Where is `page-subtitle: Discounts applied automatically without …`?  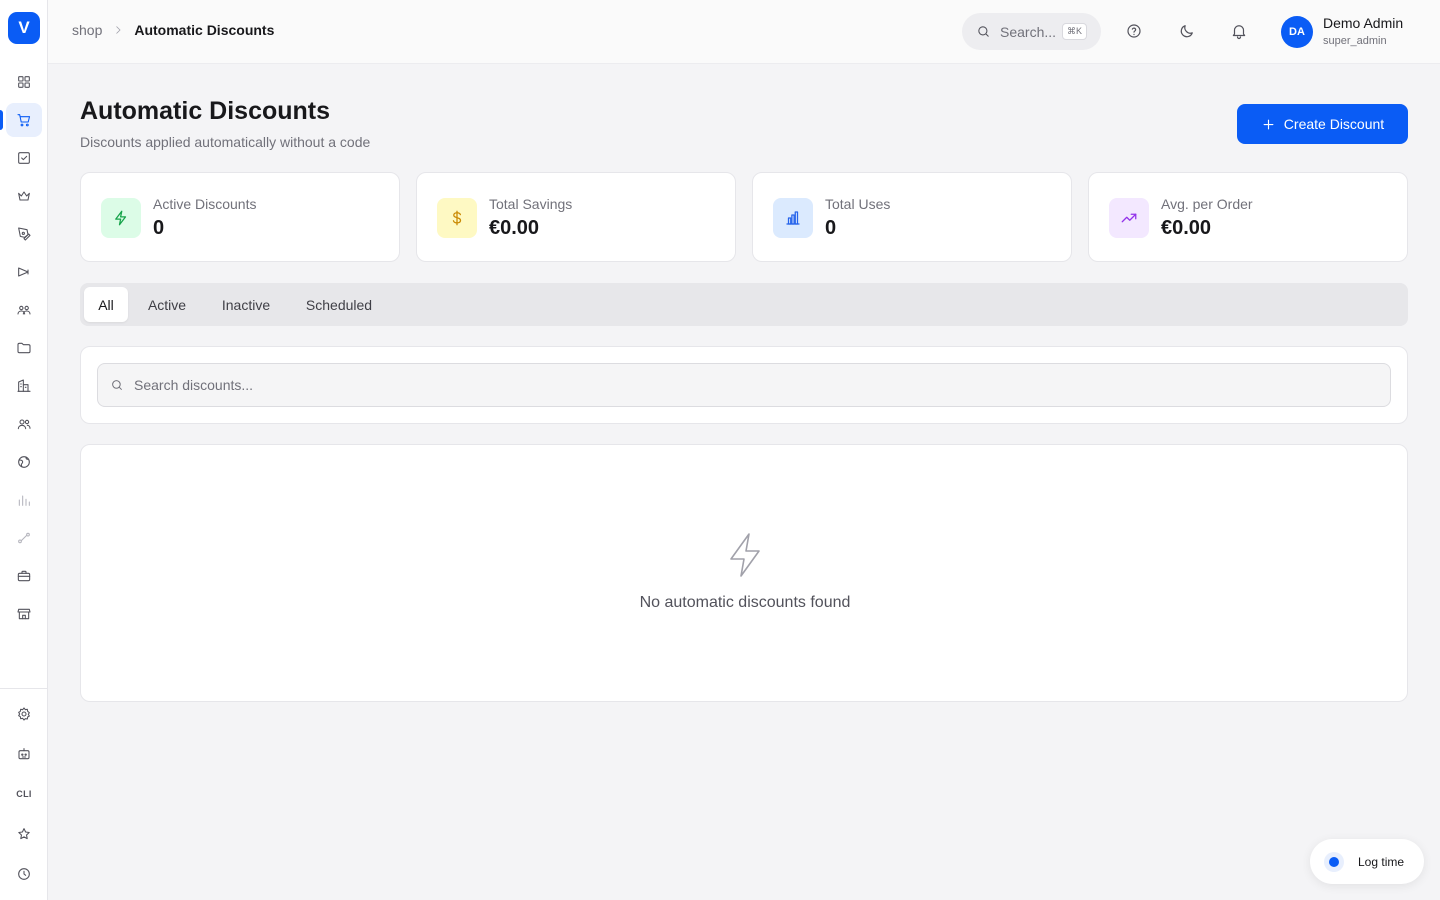 page-subtitle: Discounts applied automatically without … is located at coordinates (225, 142).